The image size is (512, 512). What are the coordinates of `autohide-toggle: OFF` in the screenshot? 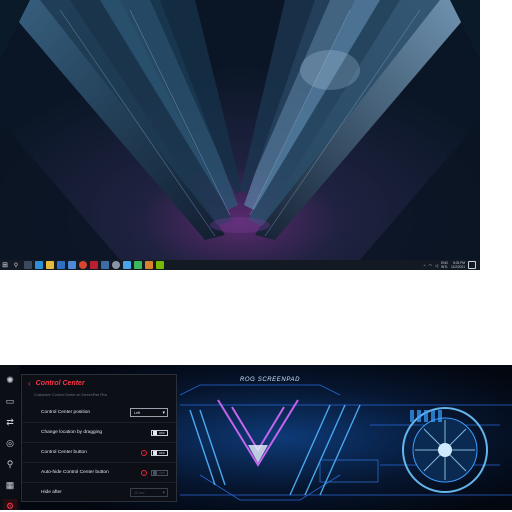 It's located at (159, 472).